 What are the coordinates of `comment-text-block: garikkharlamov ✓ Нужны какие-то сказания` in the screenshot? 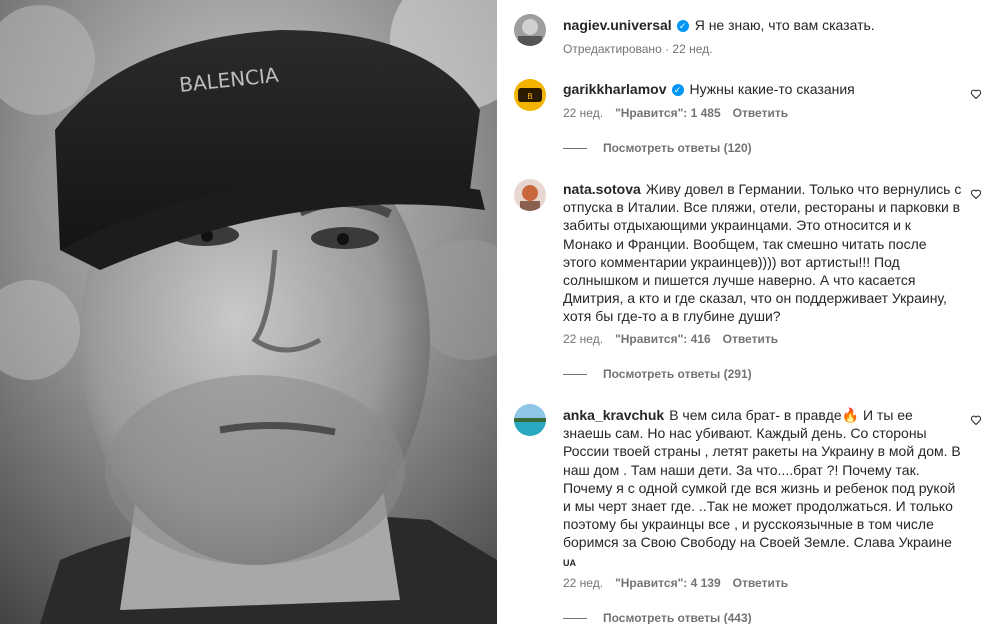 It's located at (762, 89).